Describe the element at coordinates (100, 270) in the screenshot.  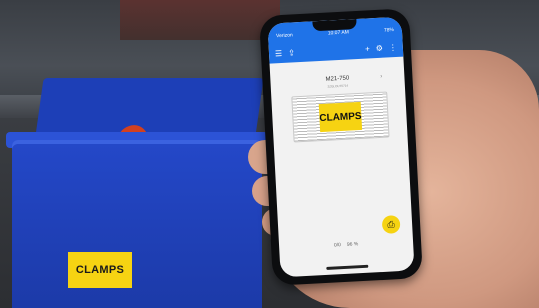
I see `bin-label: CLAMPS` at that location.